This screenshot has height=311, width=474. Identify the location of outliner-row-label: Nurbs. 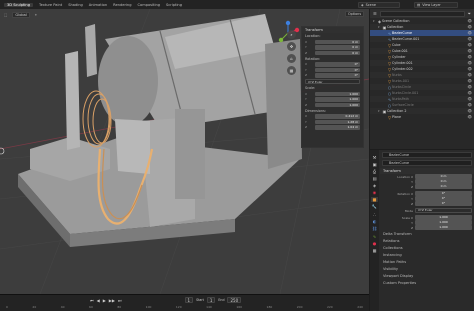
(397, 75).